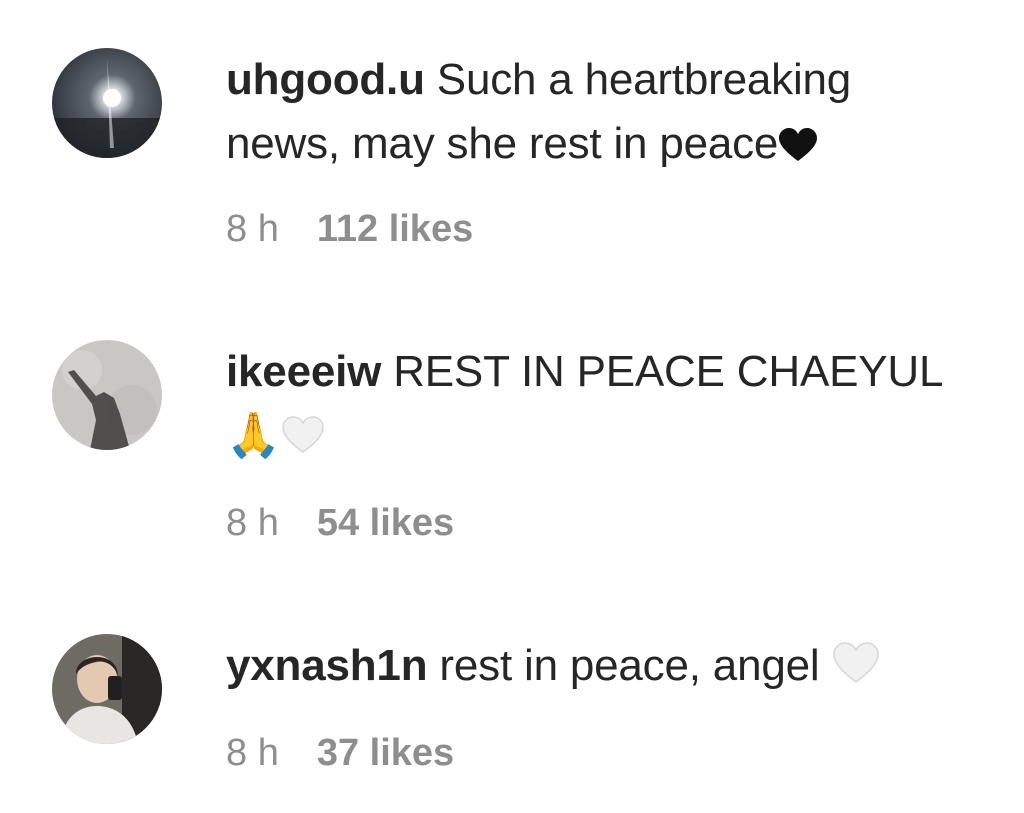  Describe the element at coordinates (325, 79) in the screenshot. I see `comment-username: uhgood.u` at that location.